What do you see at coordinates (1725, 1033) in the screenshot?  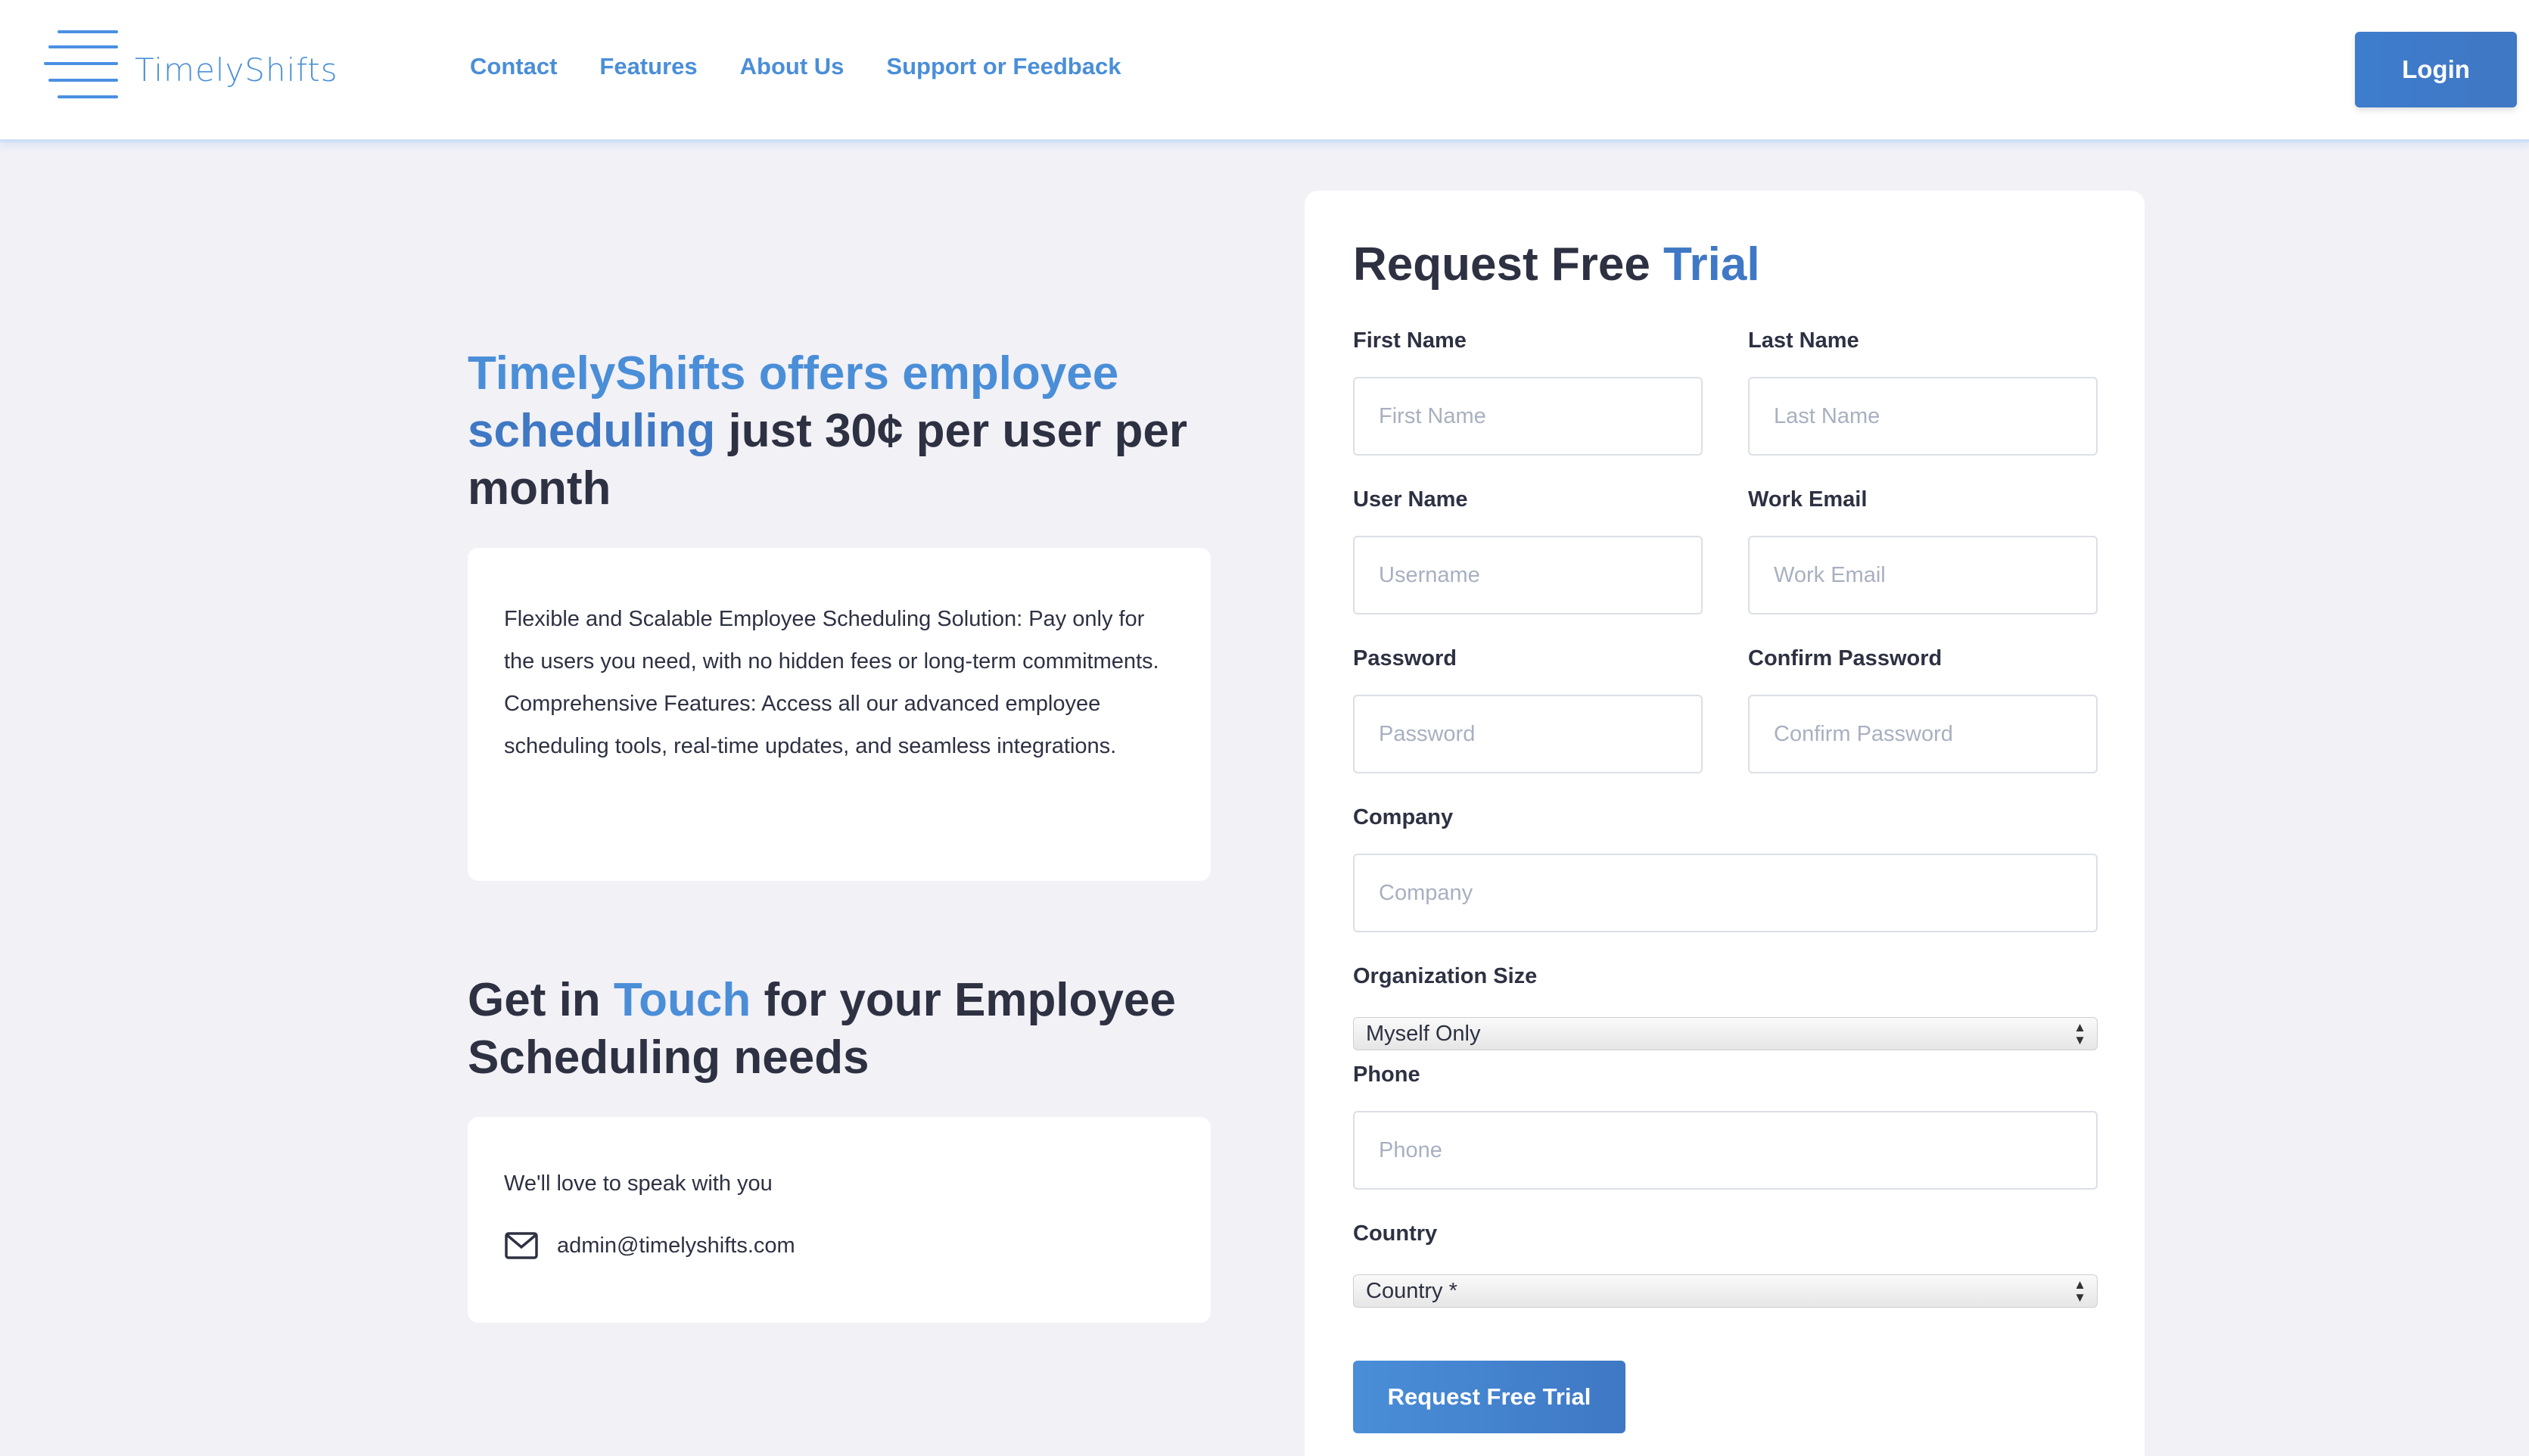 I see `org-size-select: Myself Only ▲ ▼` at bounding box center [1725, 1033].